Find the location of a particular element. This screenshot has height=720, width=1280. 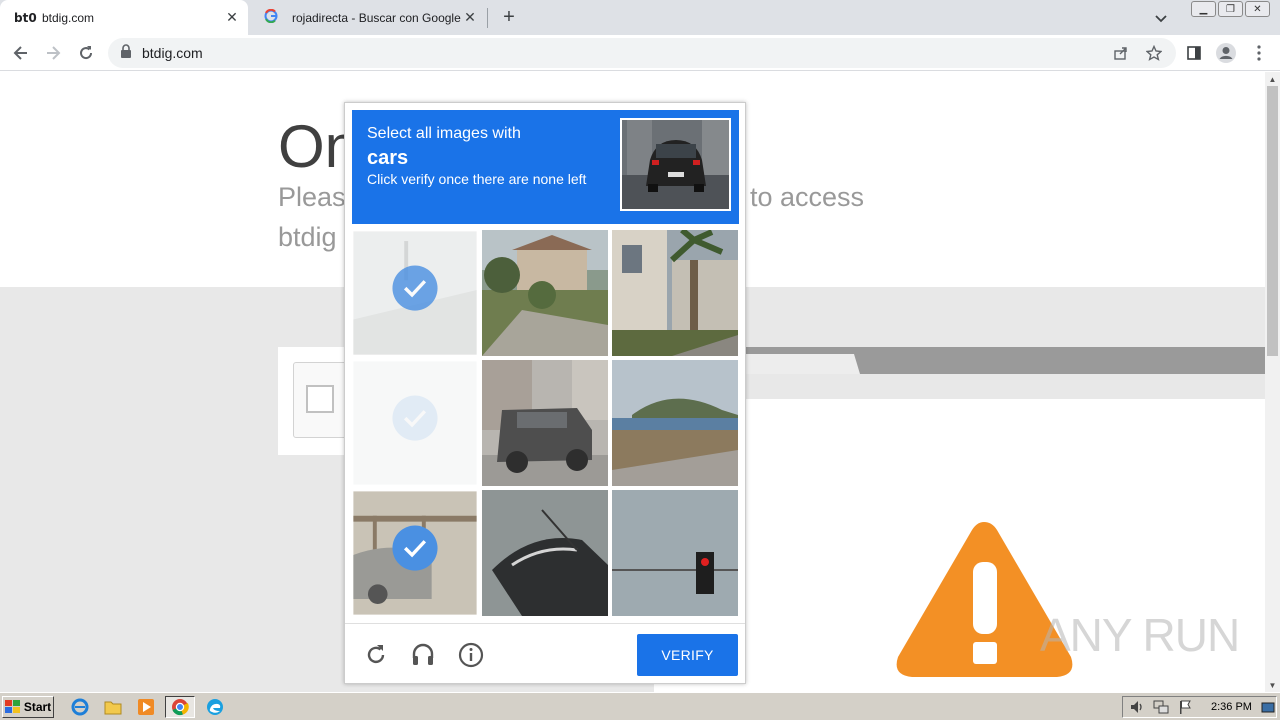

address-bar: btdig.com is located at coordinates (642, 53).